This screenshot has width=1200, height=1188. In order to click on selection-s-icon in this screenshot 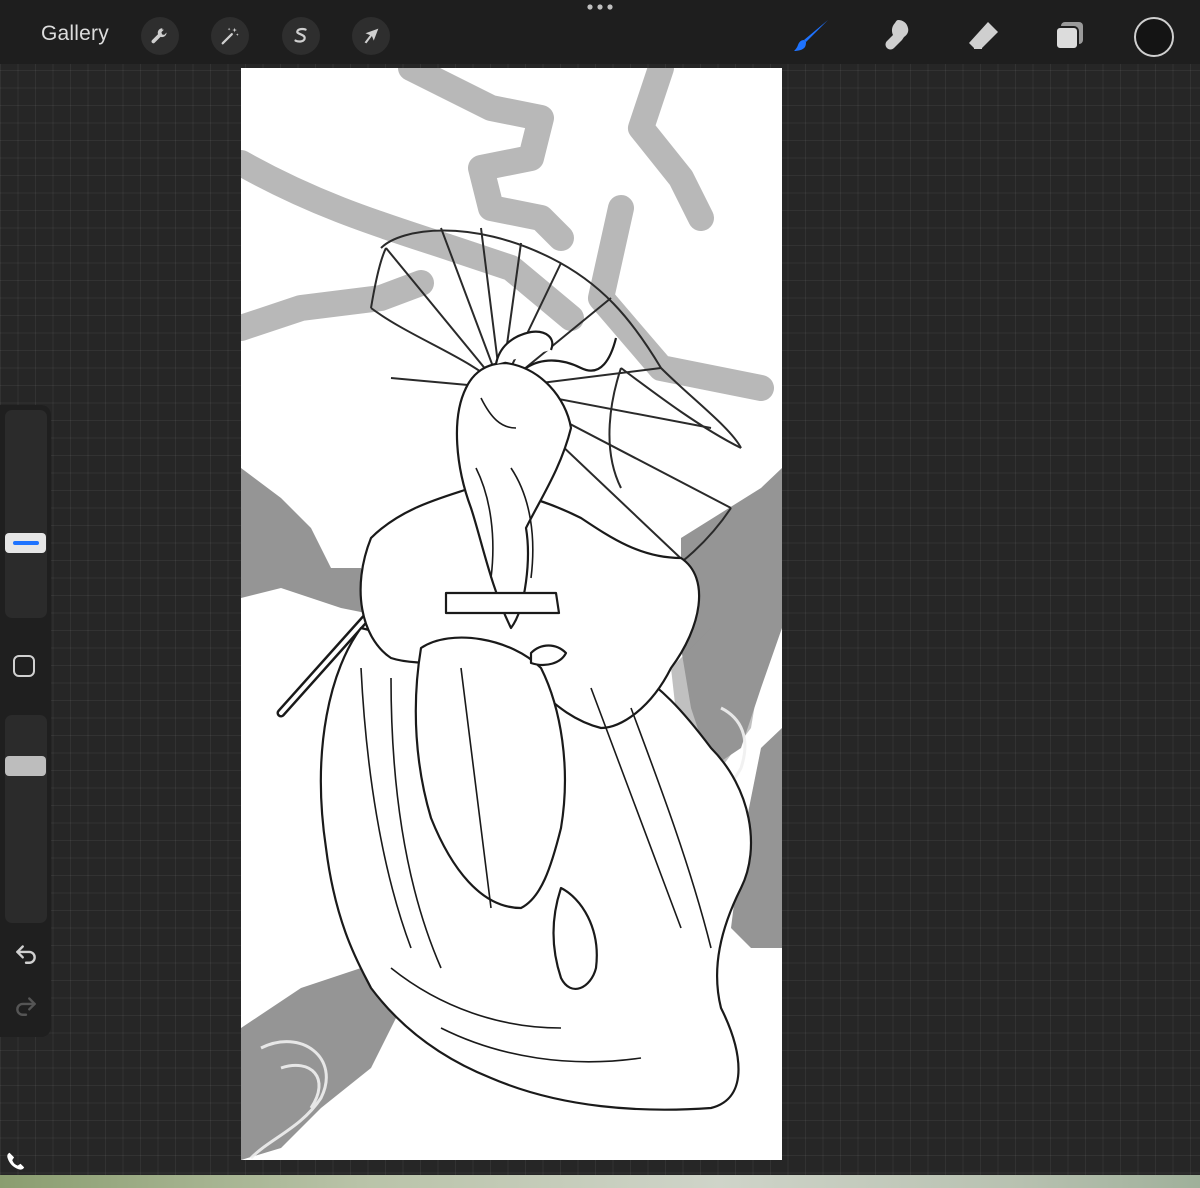, I will do `click(300, 35)`.